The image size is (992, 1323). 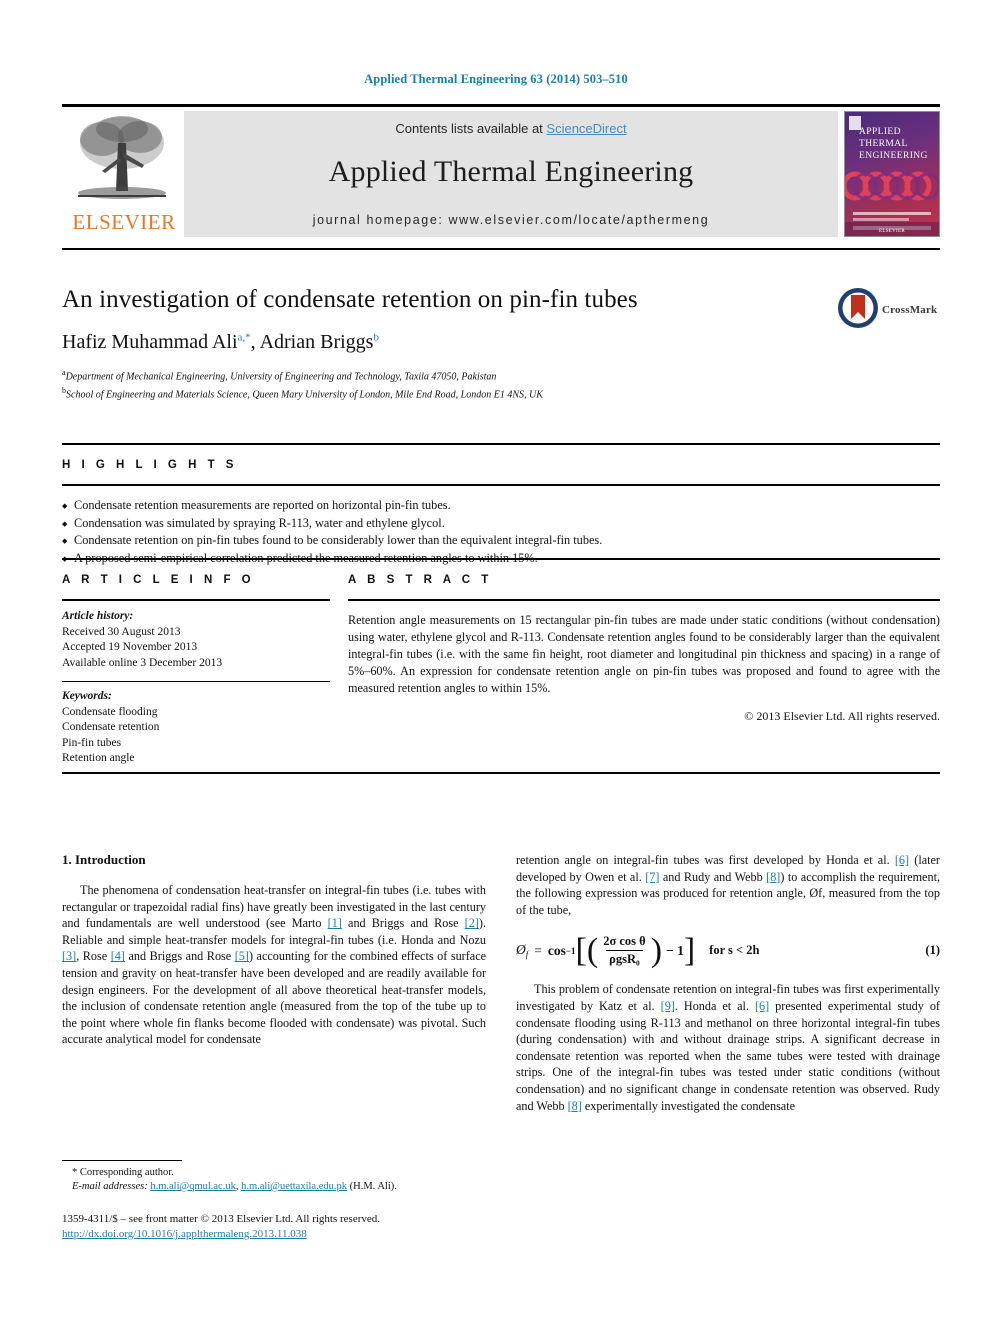 What do you see at coordinates (501, 444) in the screenshot?
I see `highlights-top-rule` at bounding box center [501, 444].